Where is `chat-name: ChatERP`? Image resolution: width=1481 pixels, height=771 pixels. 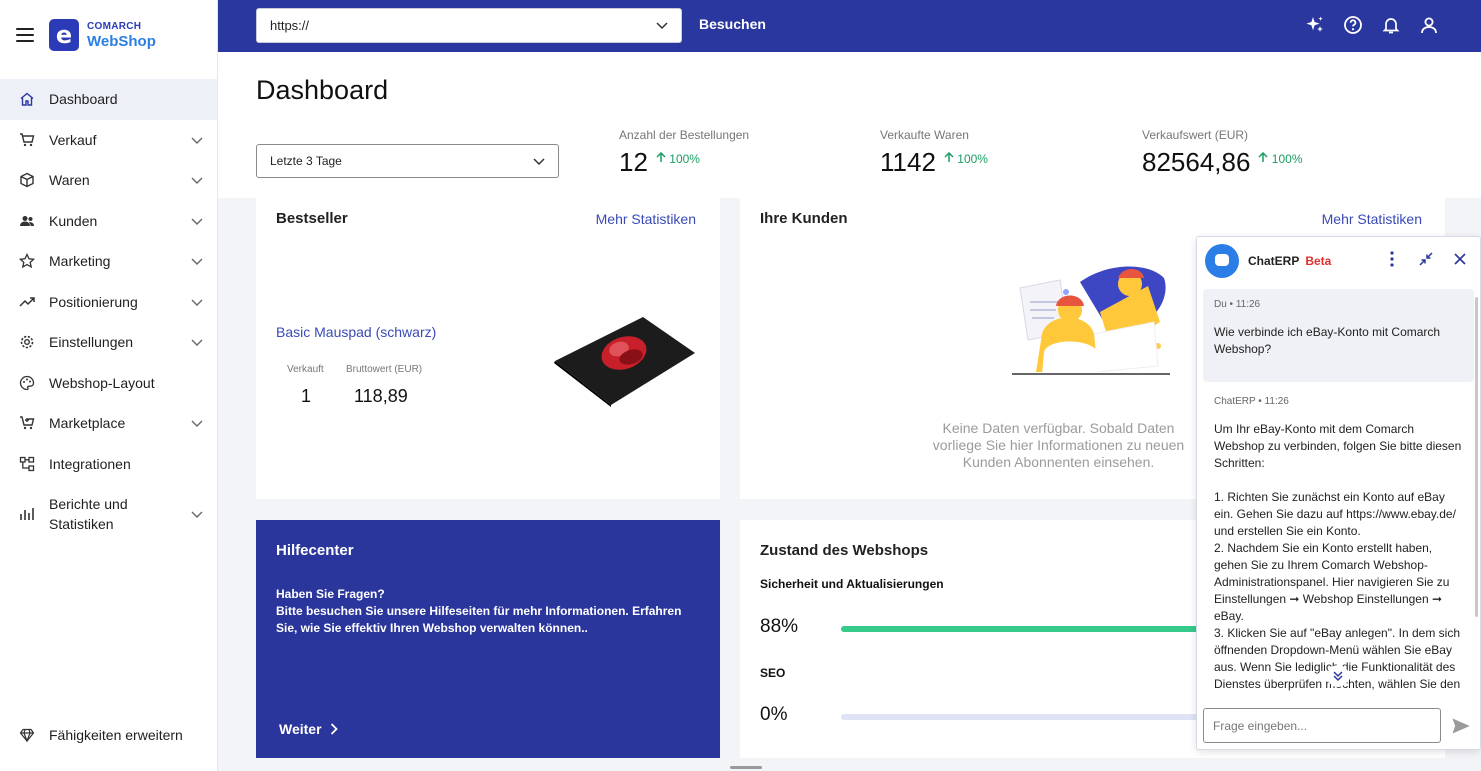
chat-name: ChatERP is located at coordinates (1274, 261).